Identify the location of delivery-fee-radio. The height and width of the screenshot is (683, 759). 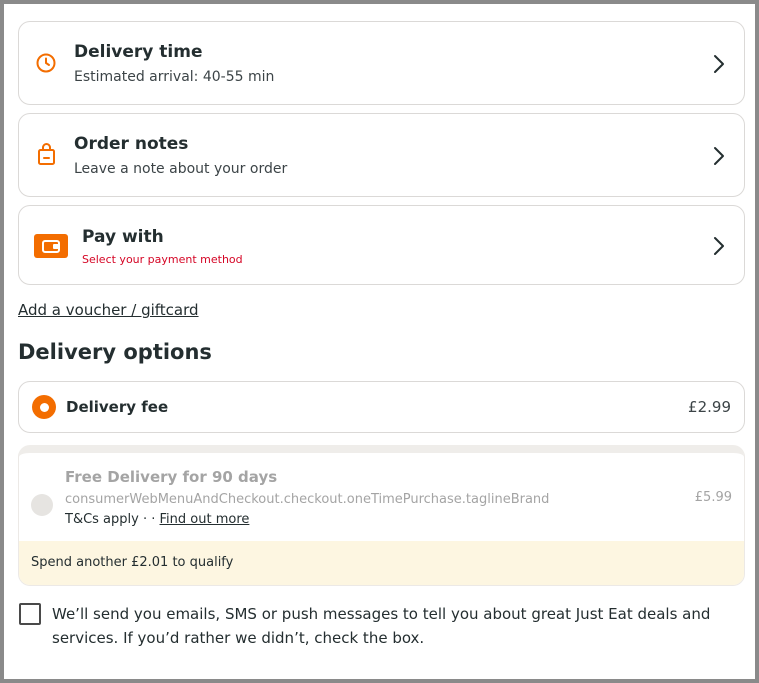
(44, 407).